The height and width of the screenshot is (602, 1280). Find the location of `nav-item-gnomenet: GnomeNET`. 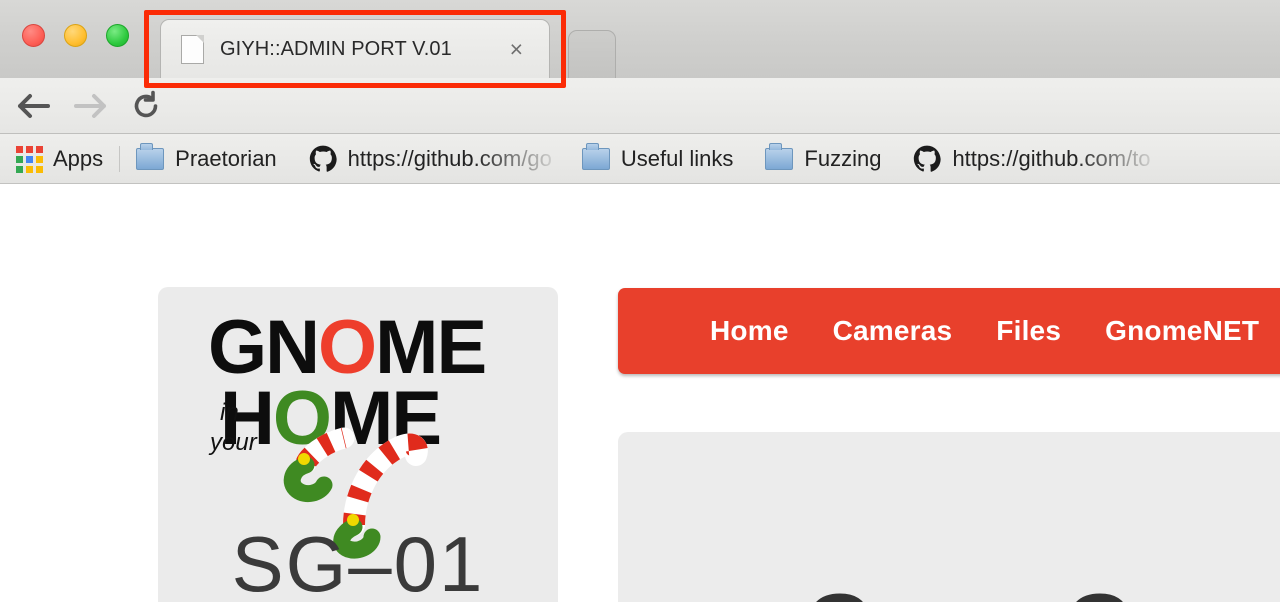

nav-item-gnomenet: GnomeNET is located at coordinates (1182, 331).